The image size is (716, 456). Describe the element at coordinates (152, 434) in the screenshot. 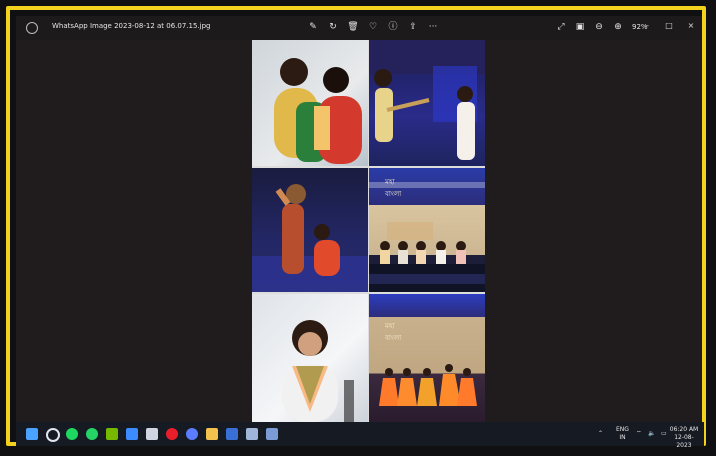

I see `notes-icon` at that location.